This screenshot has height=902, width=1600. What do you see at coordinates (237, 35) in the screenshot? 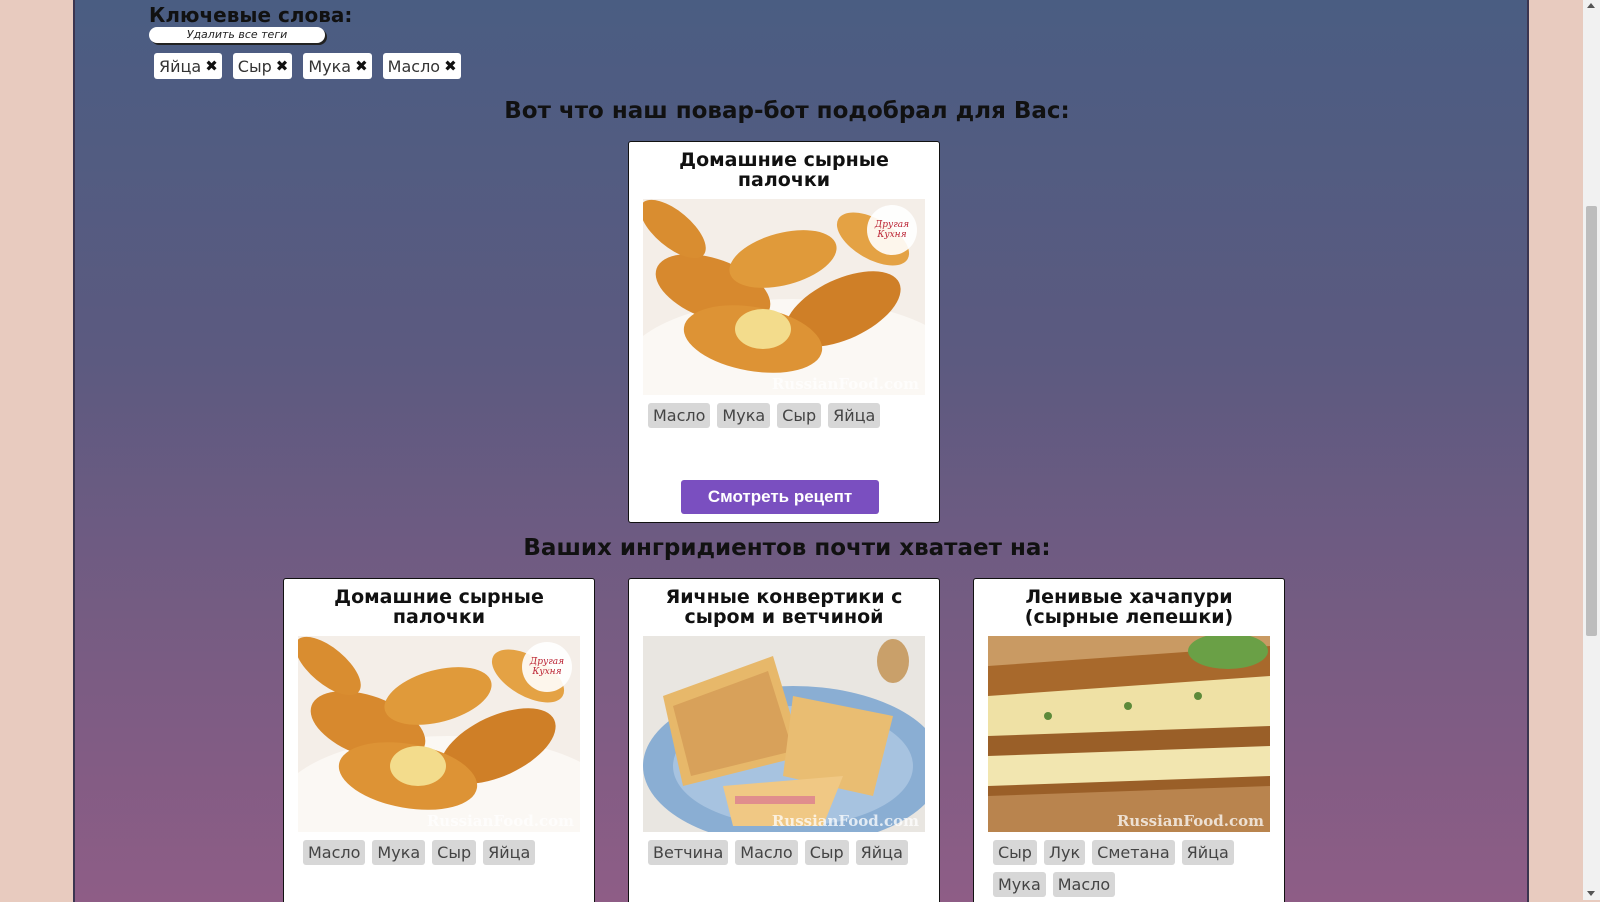
I see `clear-tags-button: Удалить все теги` at bounding box center [237, 35].